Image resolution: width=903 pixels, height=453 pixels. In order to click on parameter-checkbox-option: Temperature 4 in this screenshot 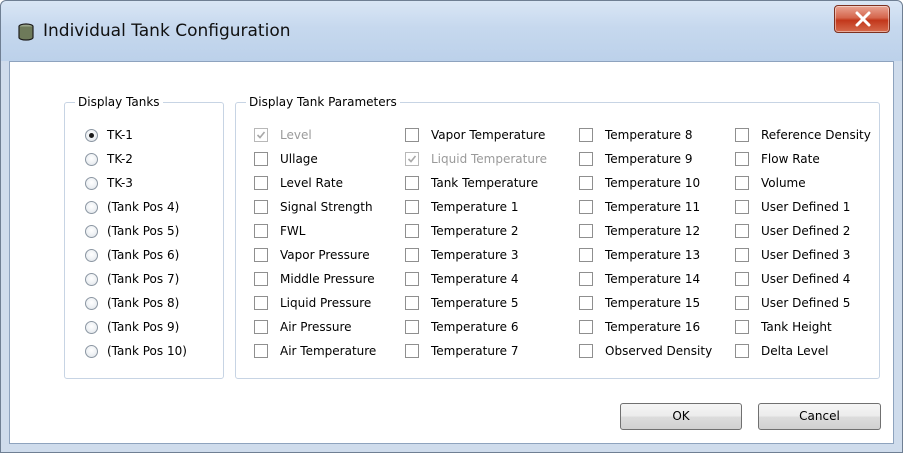, I will do `click(461, 279)`.